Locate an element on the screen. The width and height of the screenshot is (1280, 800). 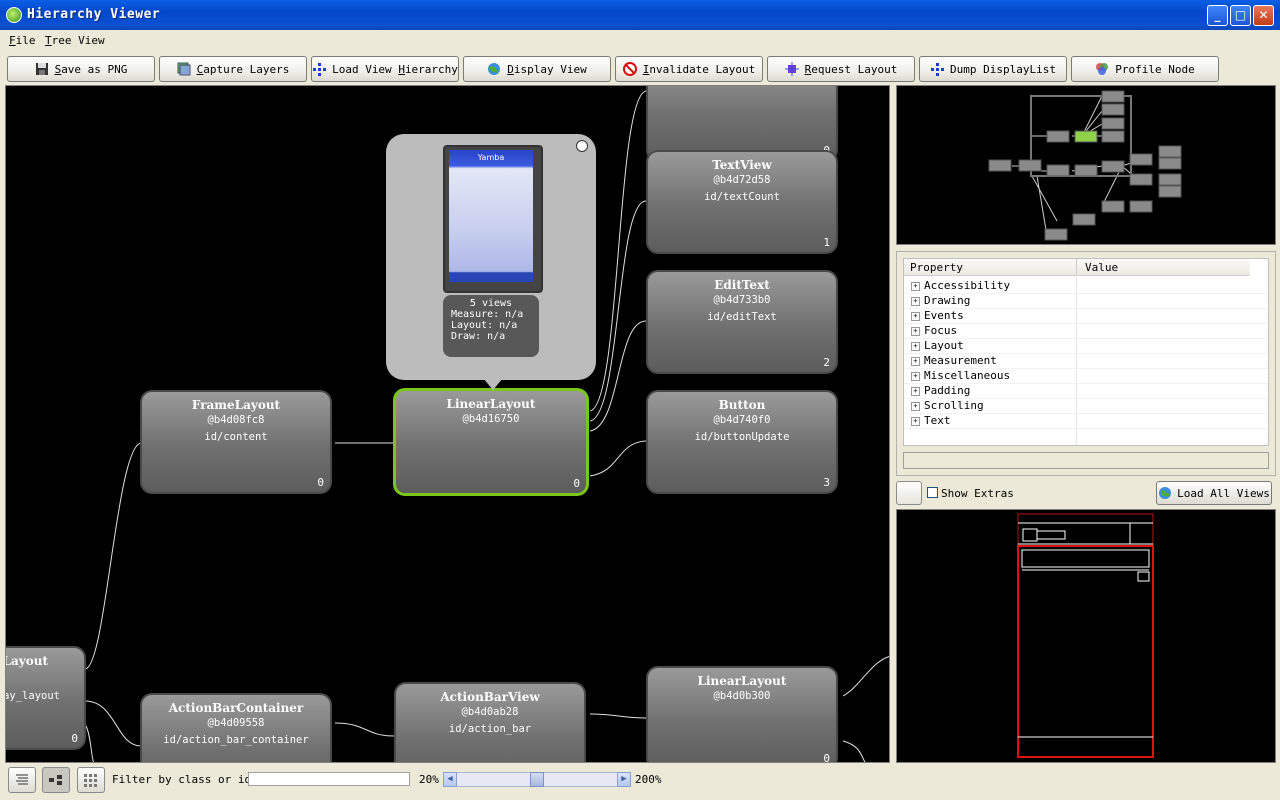
property-row: + Layout is located at coordinates (1086, 346).